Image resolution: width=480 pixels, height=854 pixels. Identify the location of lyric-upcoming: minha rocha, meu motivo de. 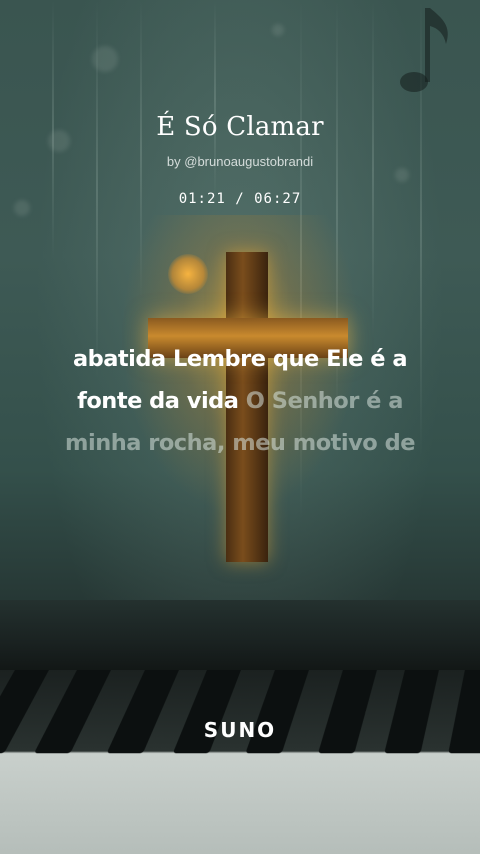
(240, 443).